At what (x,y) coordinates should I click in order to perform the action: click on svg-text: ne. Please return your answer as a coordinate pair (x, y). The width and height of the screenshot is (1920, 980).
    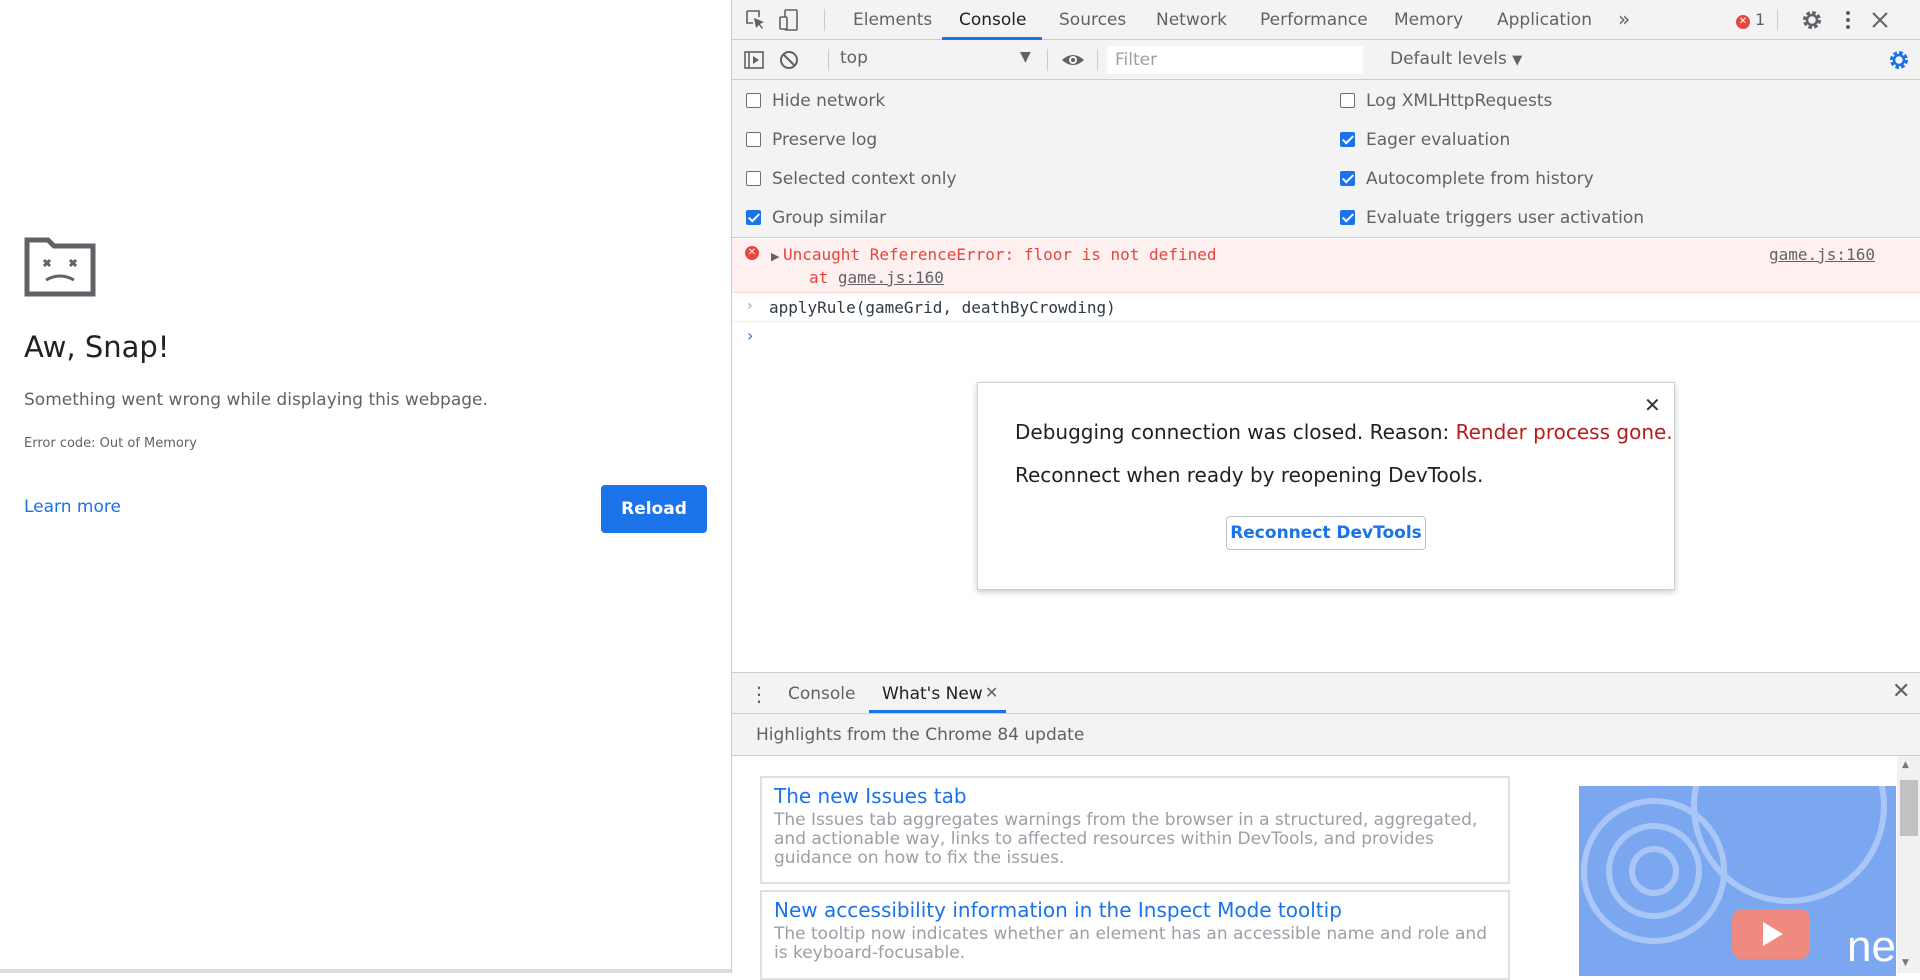
    Looking at the image, I should click on (1871, 946).